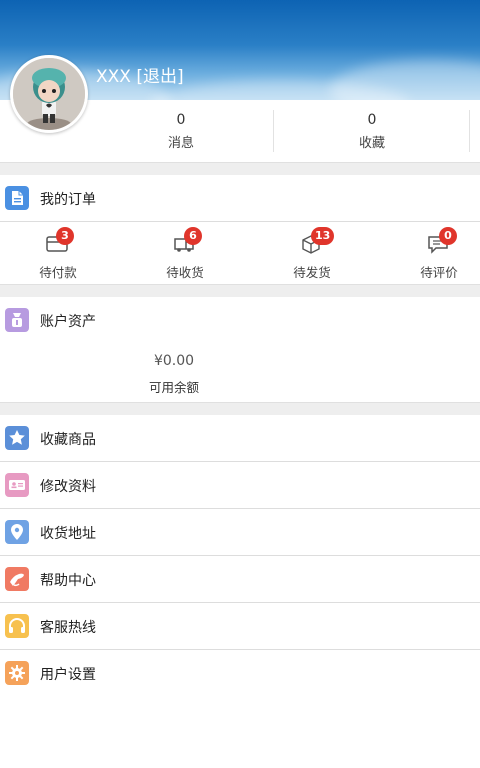 The width and height of the screenshot is (480, 768). I want to click on menu-item-help-center: 帮助中心, so click(240, 579).